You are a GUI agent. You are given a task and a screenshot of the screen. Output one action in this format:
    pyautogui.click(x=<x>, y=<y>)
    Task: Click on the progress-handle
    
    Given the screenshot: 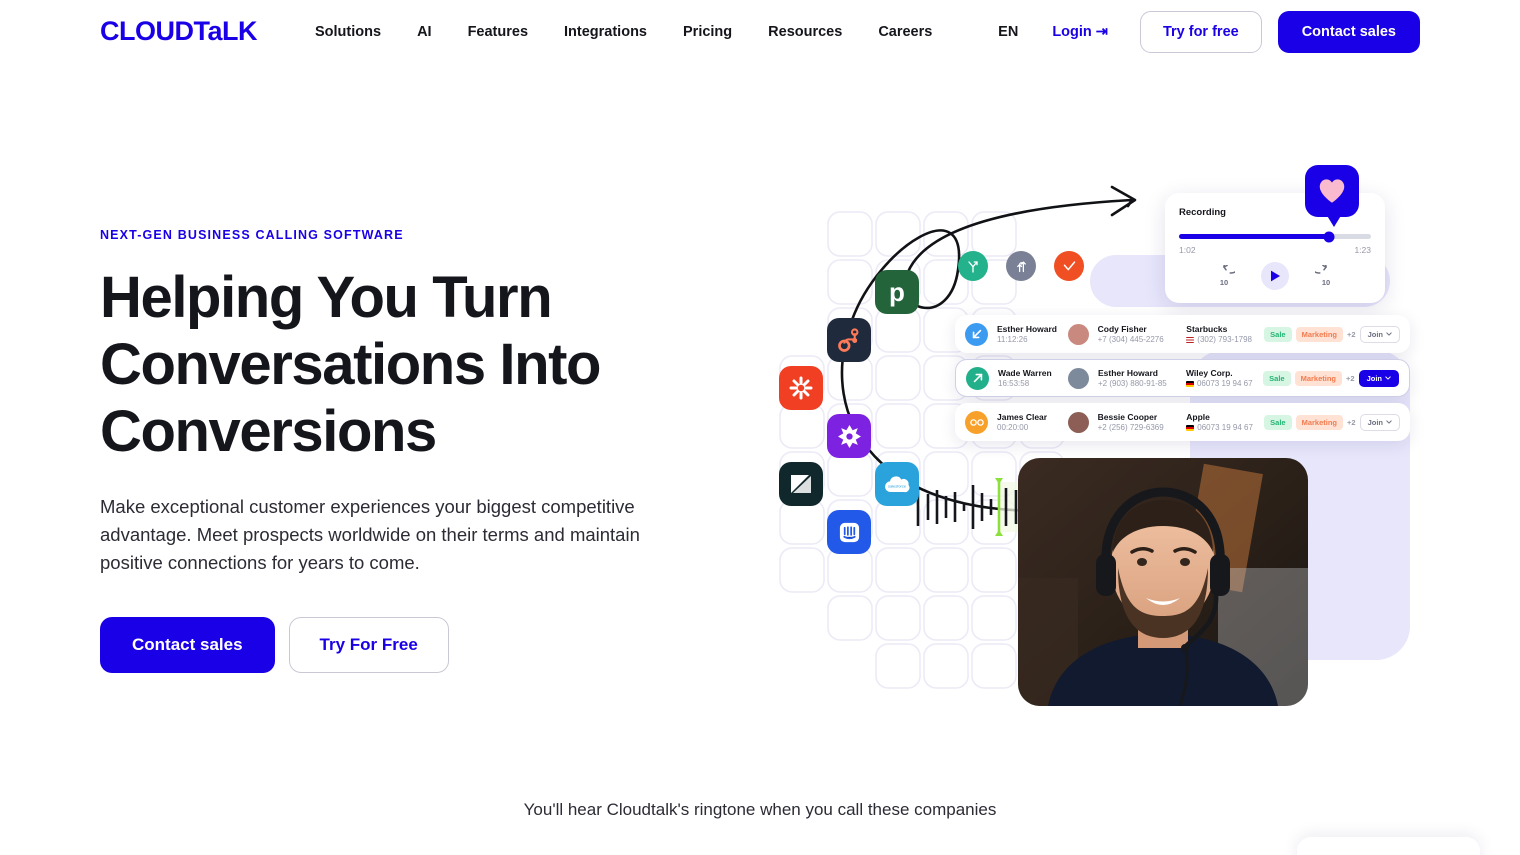 What is the action you would take?
    pyautogui.click(x=1329, y=236)
    